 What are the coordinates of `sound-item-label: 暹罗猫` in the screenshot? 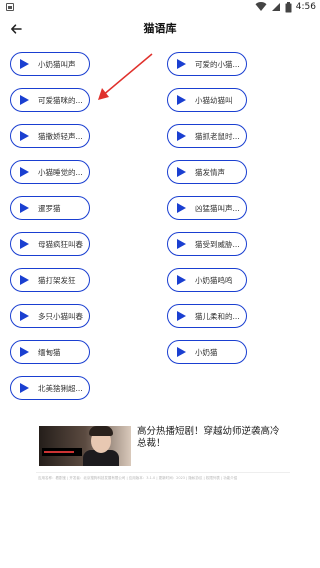 It's located at (49, 208).